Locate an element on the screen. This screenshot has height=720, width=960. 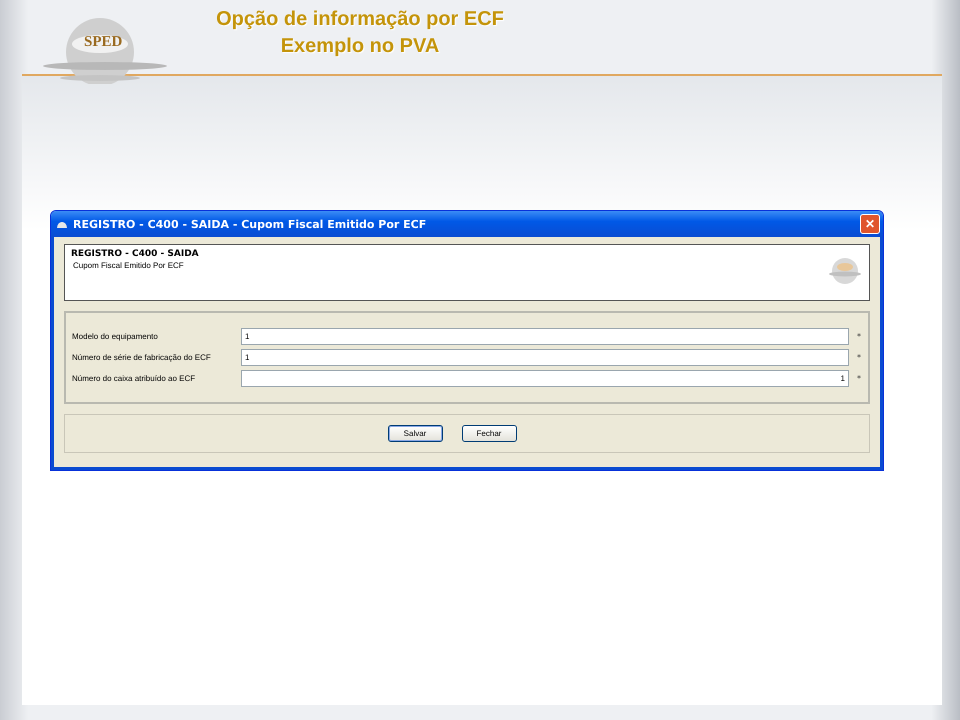
record-title: REGISTRO - C400 - SAIDA is located at coordinates (135, 254).